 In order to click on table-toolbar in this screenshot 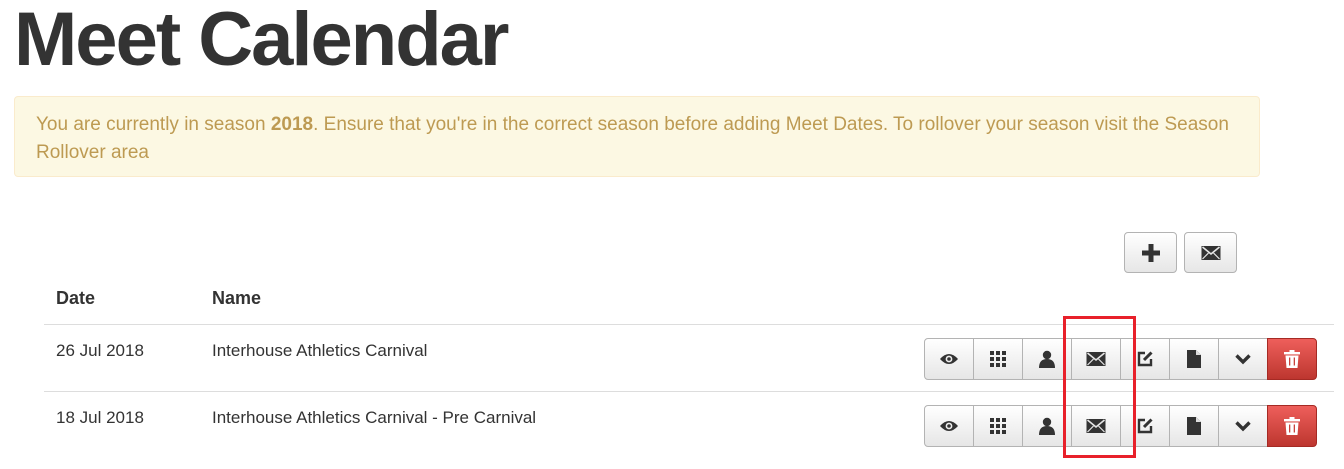, I will do `click(1180, 252)`.